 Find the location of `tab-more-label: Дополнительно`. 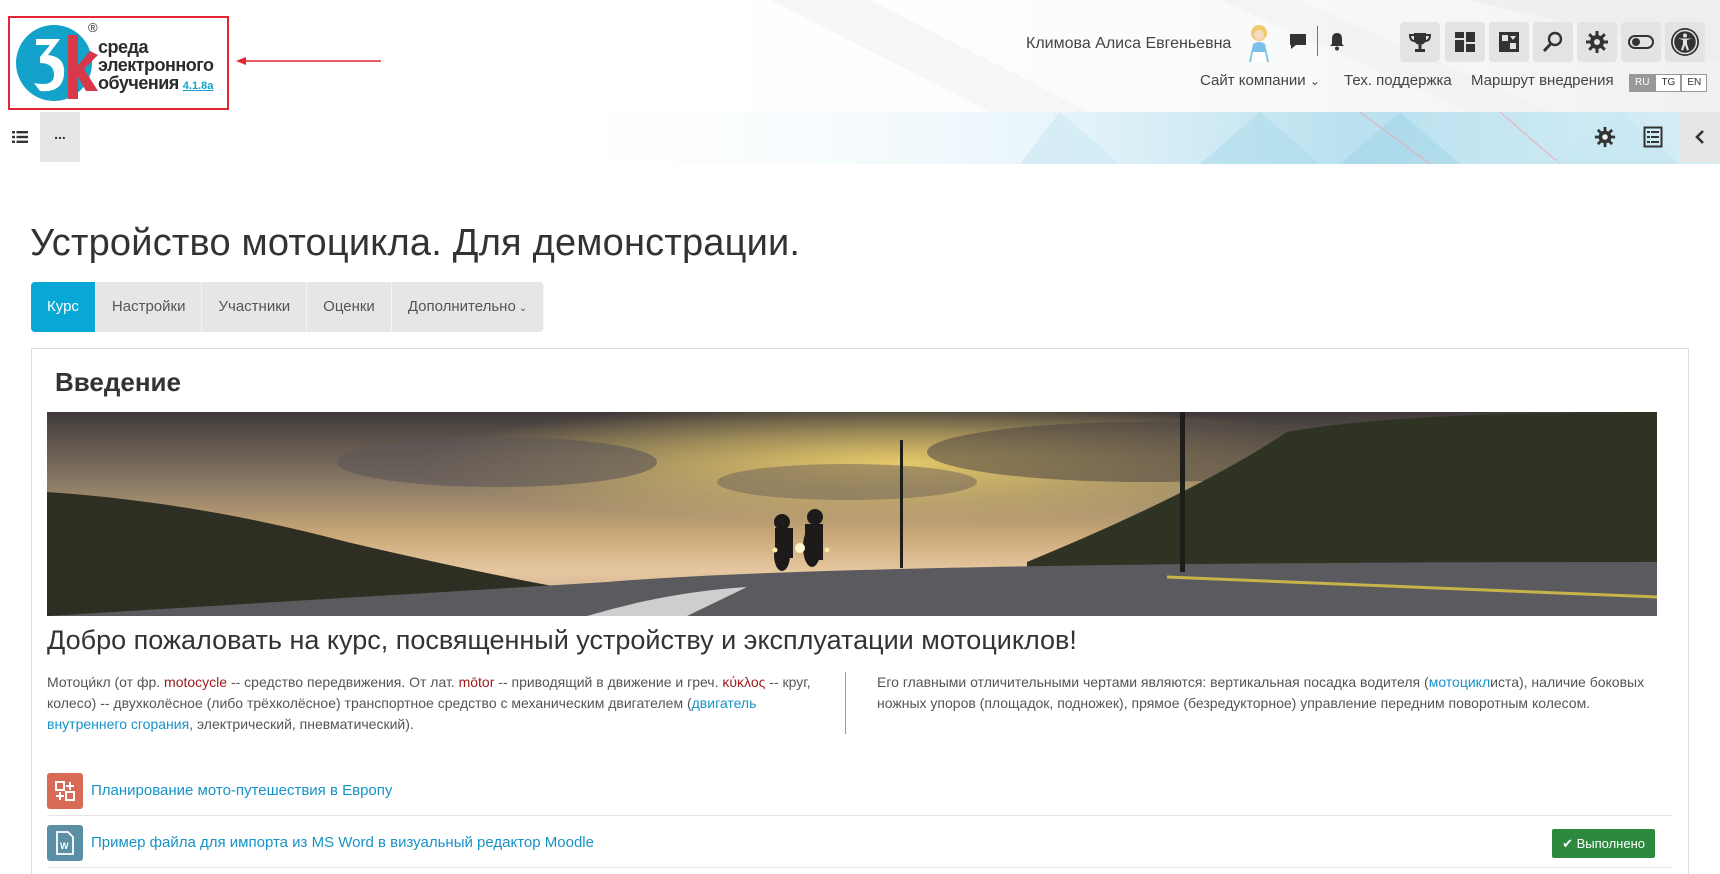

tab-more-label: Дополнительно is located at coordinates (461, 306).